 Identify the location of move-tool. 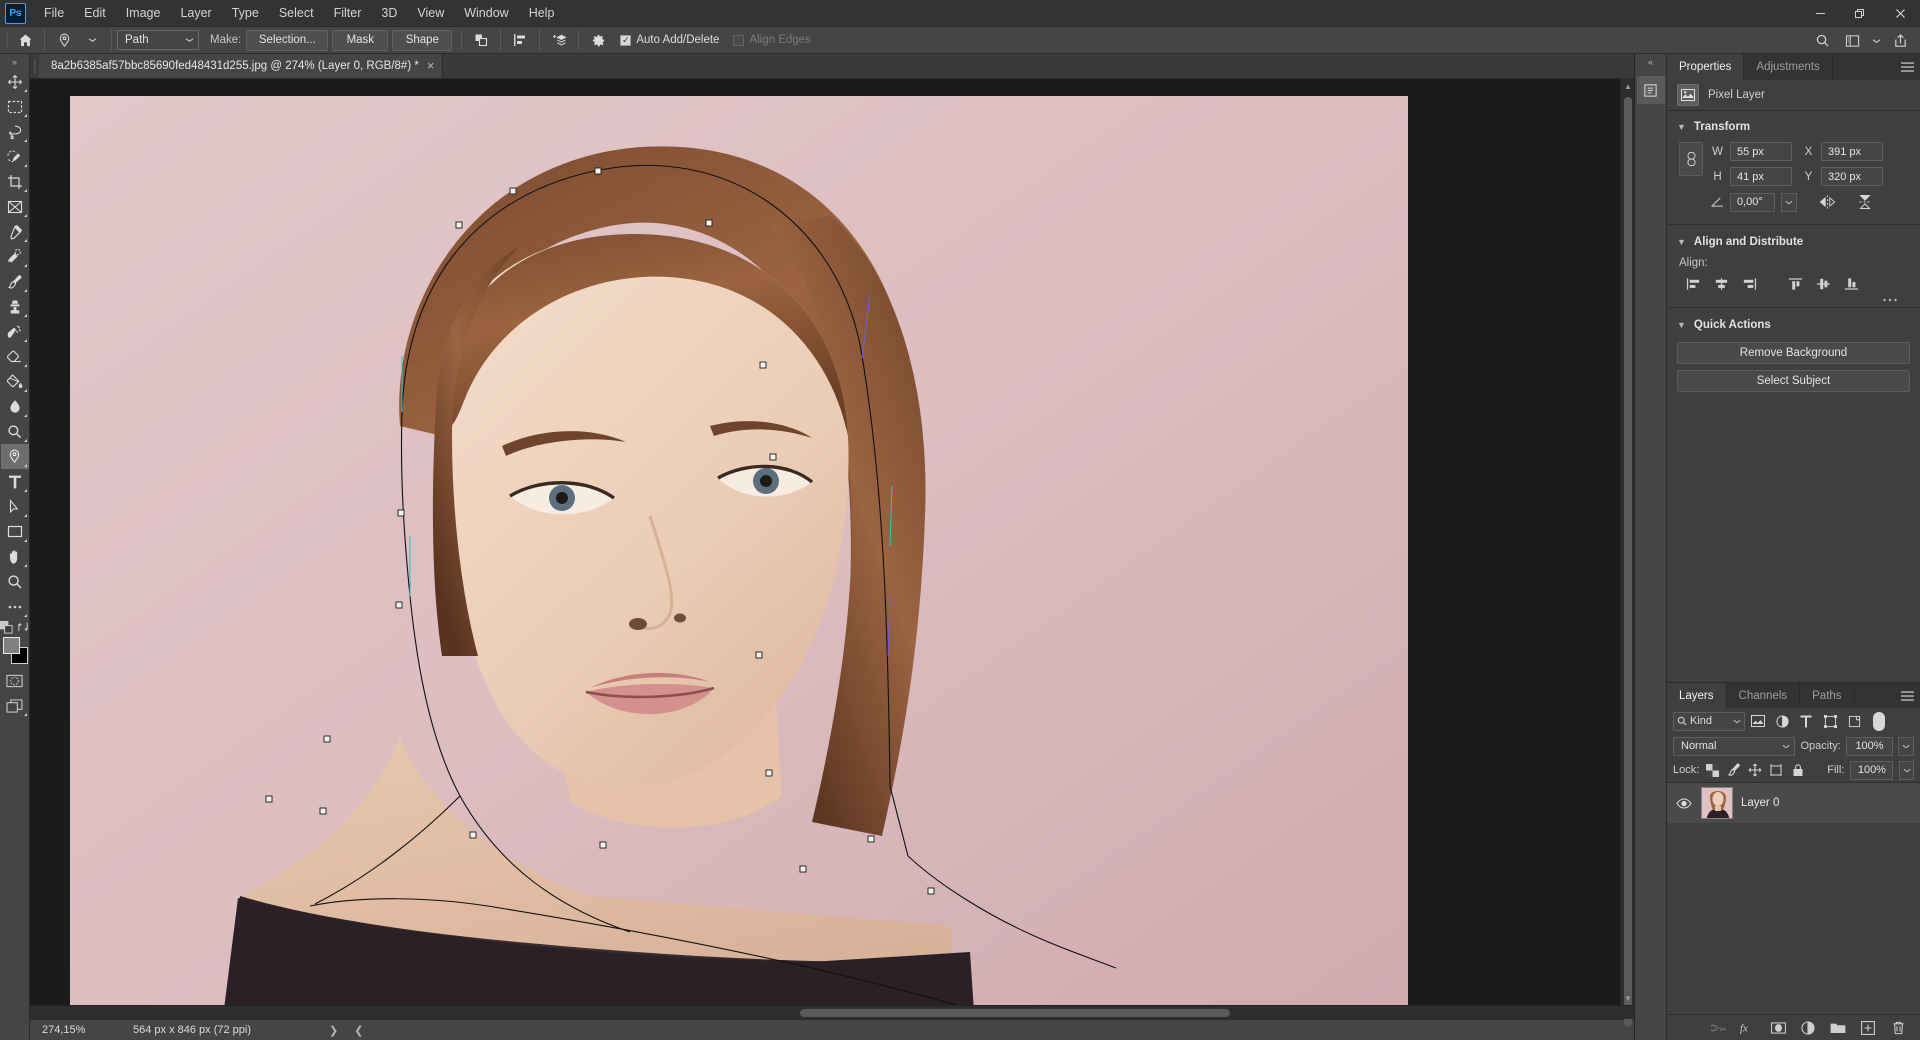
(15, 81).